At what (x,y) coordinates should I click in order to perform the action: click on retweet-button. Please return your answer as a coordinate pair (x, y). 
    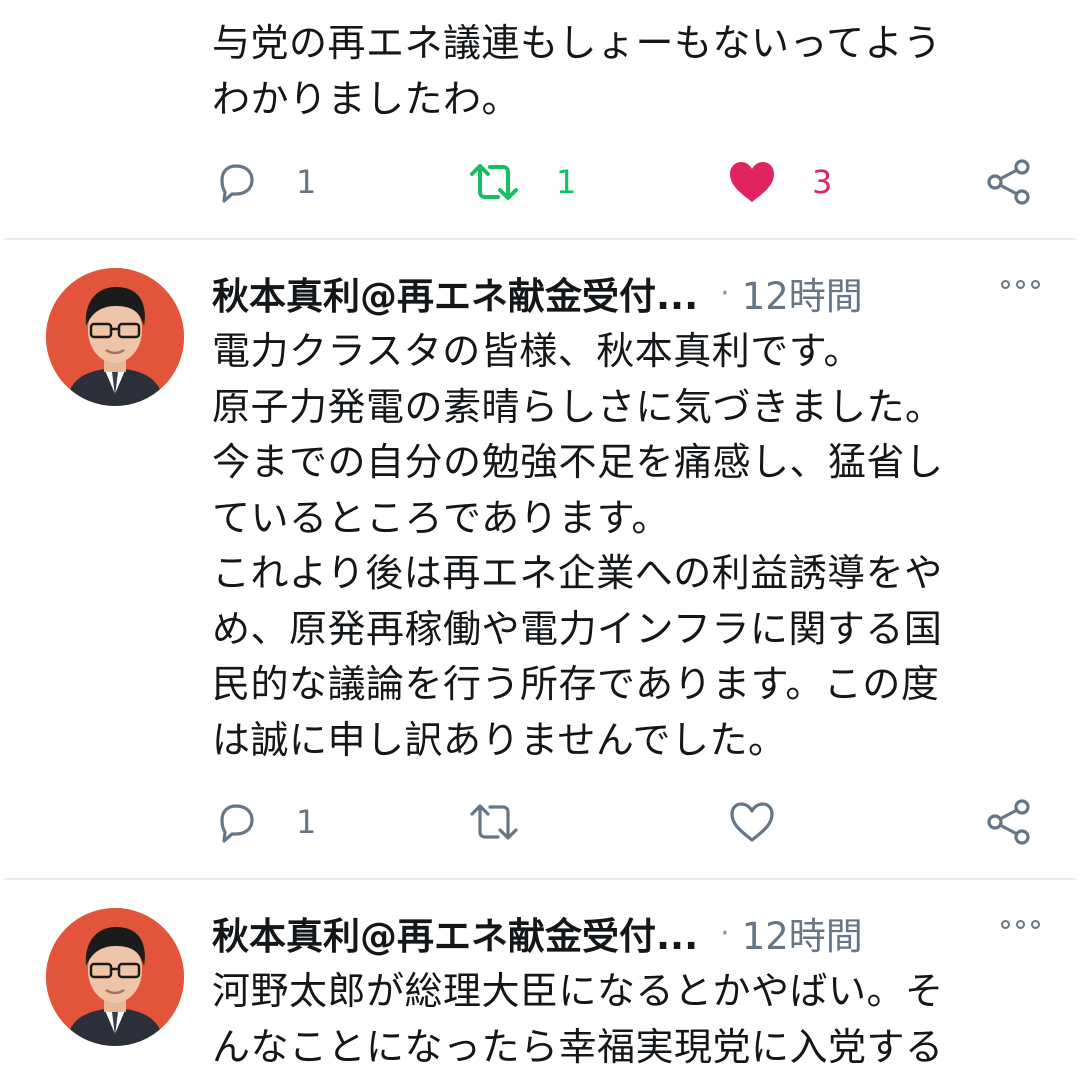
    Looking at the image, I should click on (494, 822).